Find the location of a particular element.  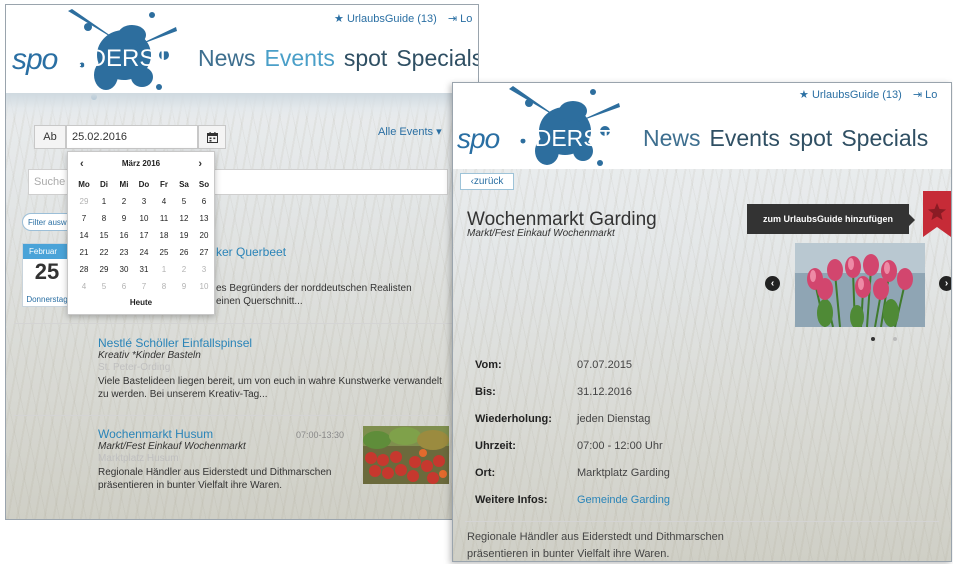

calendar-day: 31 is located at coordinates (144, 269).